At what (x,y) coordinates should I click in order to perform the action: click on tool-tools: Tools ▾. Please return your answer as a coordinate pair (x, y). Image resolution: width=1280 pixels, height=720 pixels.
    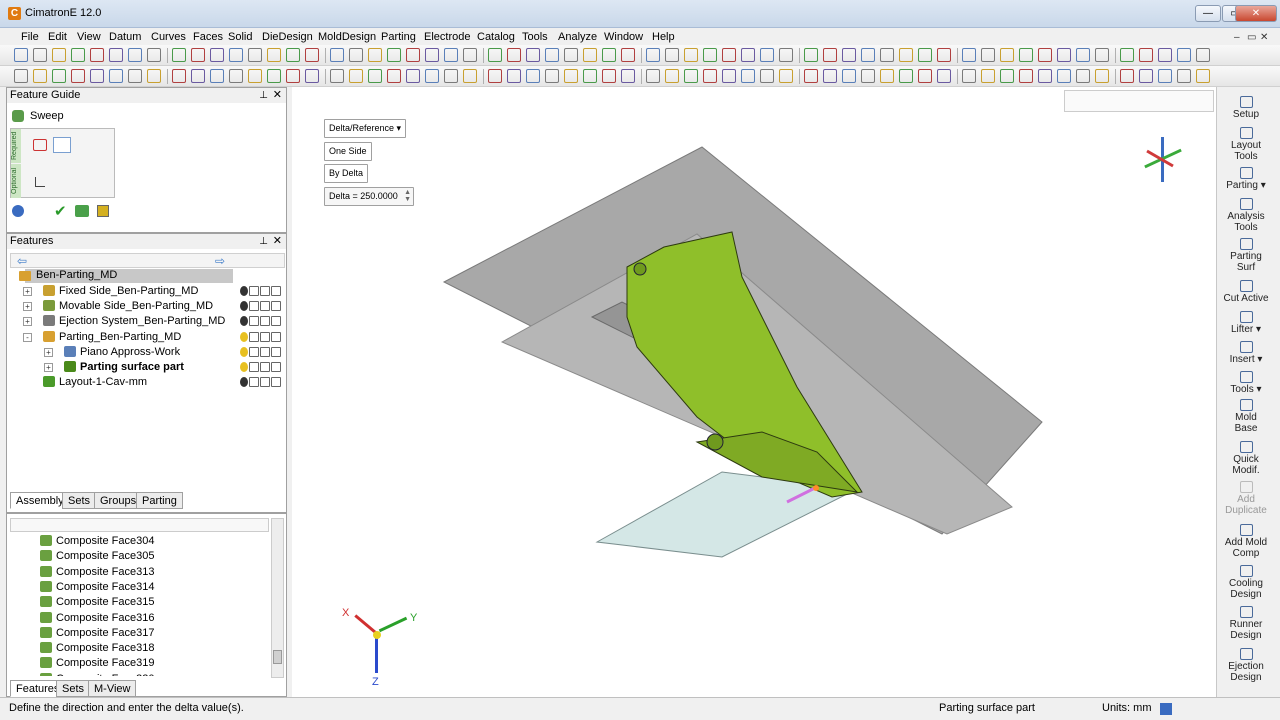
    Looking at the image, I should click on (1246, 383).